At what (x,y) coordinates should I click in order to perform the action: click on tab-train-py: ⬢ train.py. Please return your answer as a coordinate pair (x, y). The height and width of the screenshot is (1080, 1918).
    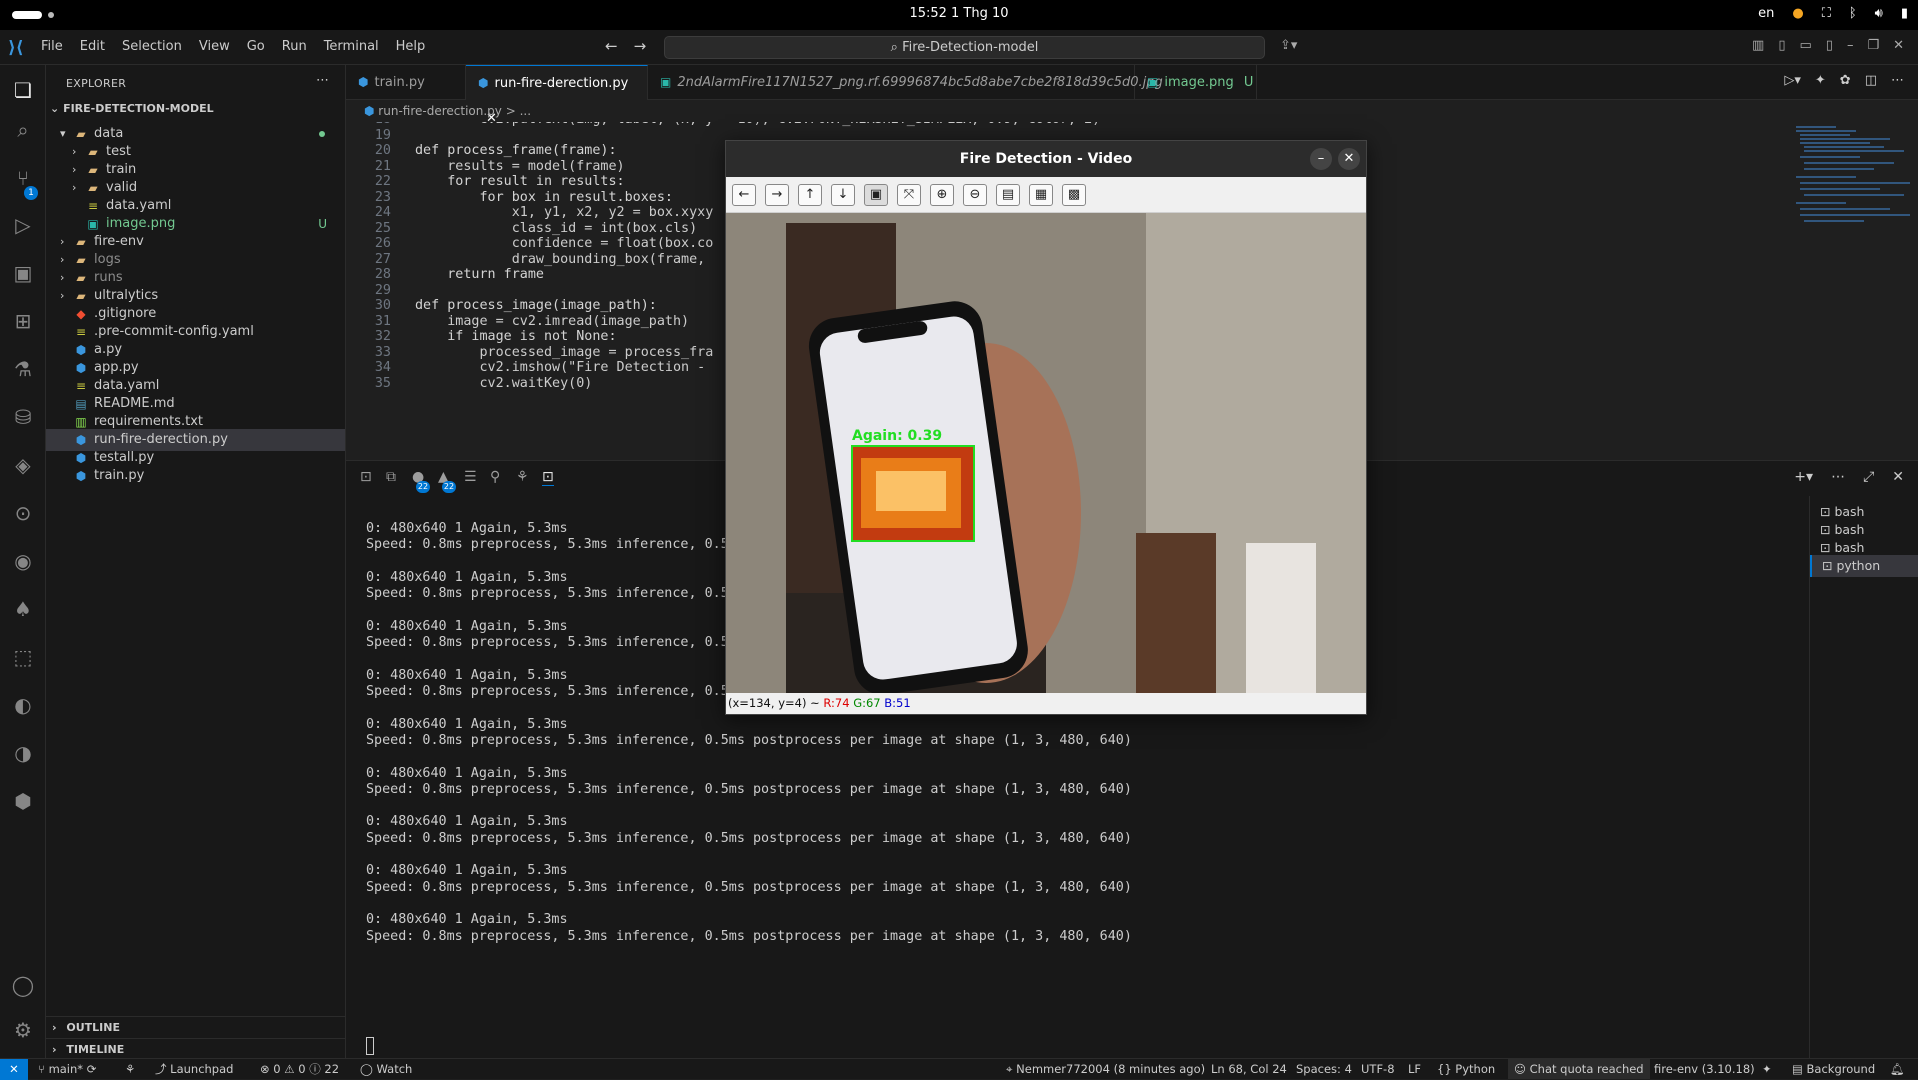
    Looking at the image, I should click on (406, 82).